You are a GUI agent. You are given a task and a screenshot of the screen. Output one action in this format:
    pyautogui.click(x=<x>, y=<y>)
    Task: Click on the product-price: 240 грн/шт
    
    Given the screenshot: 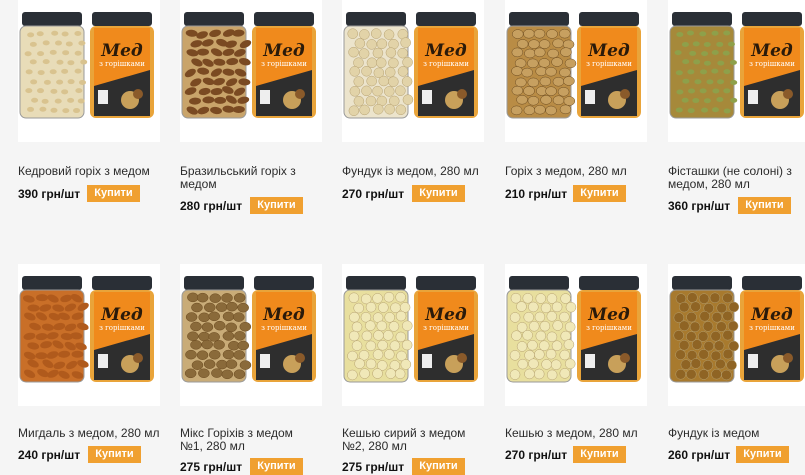 What is the action you would take?
    pyautogui.click(x=49, y=455)
    